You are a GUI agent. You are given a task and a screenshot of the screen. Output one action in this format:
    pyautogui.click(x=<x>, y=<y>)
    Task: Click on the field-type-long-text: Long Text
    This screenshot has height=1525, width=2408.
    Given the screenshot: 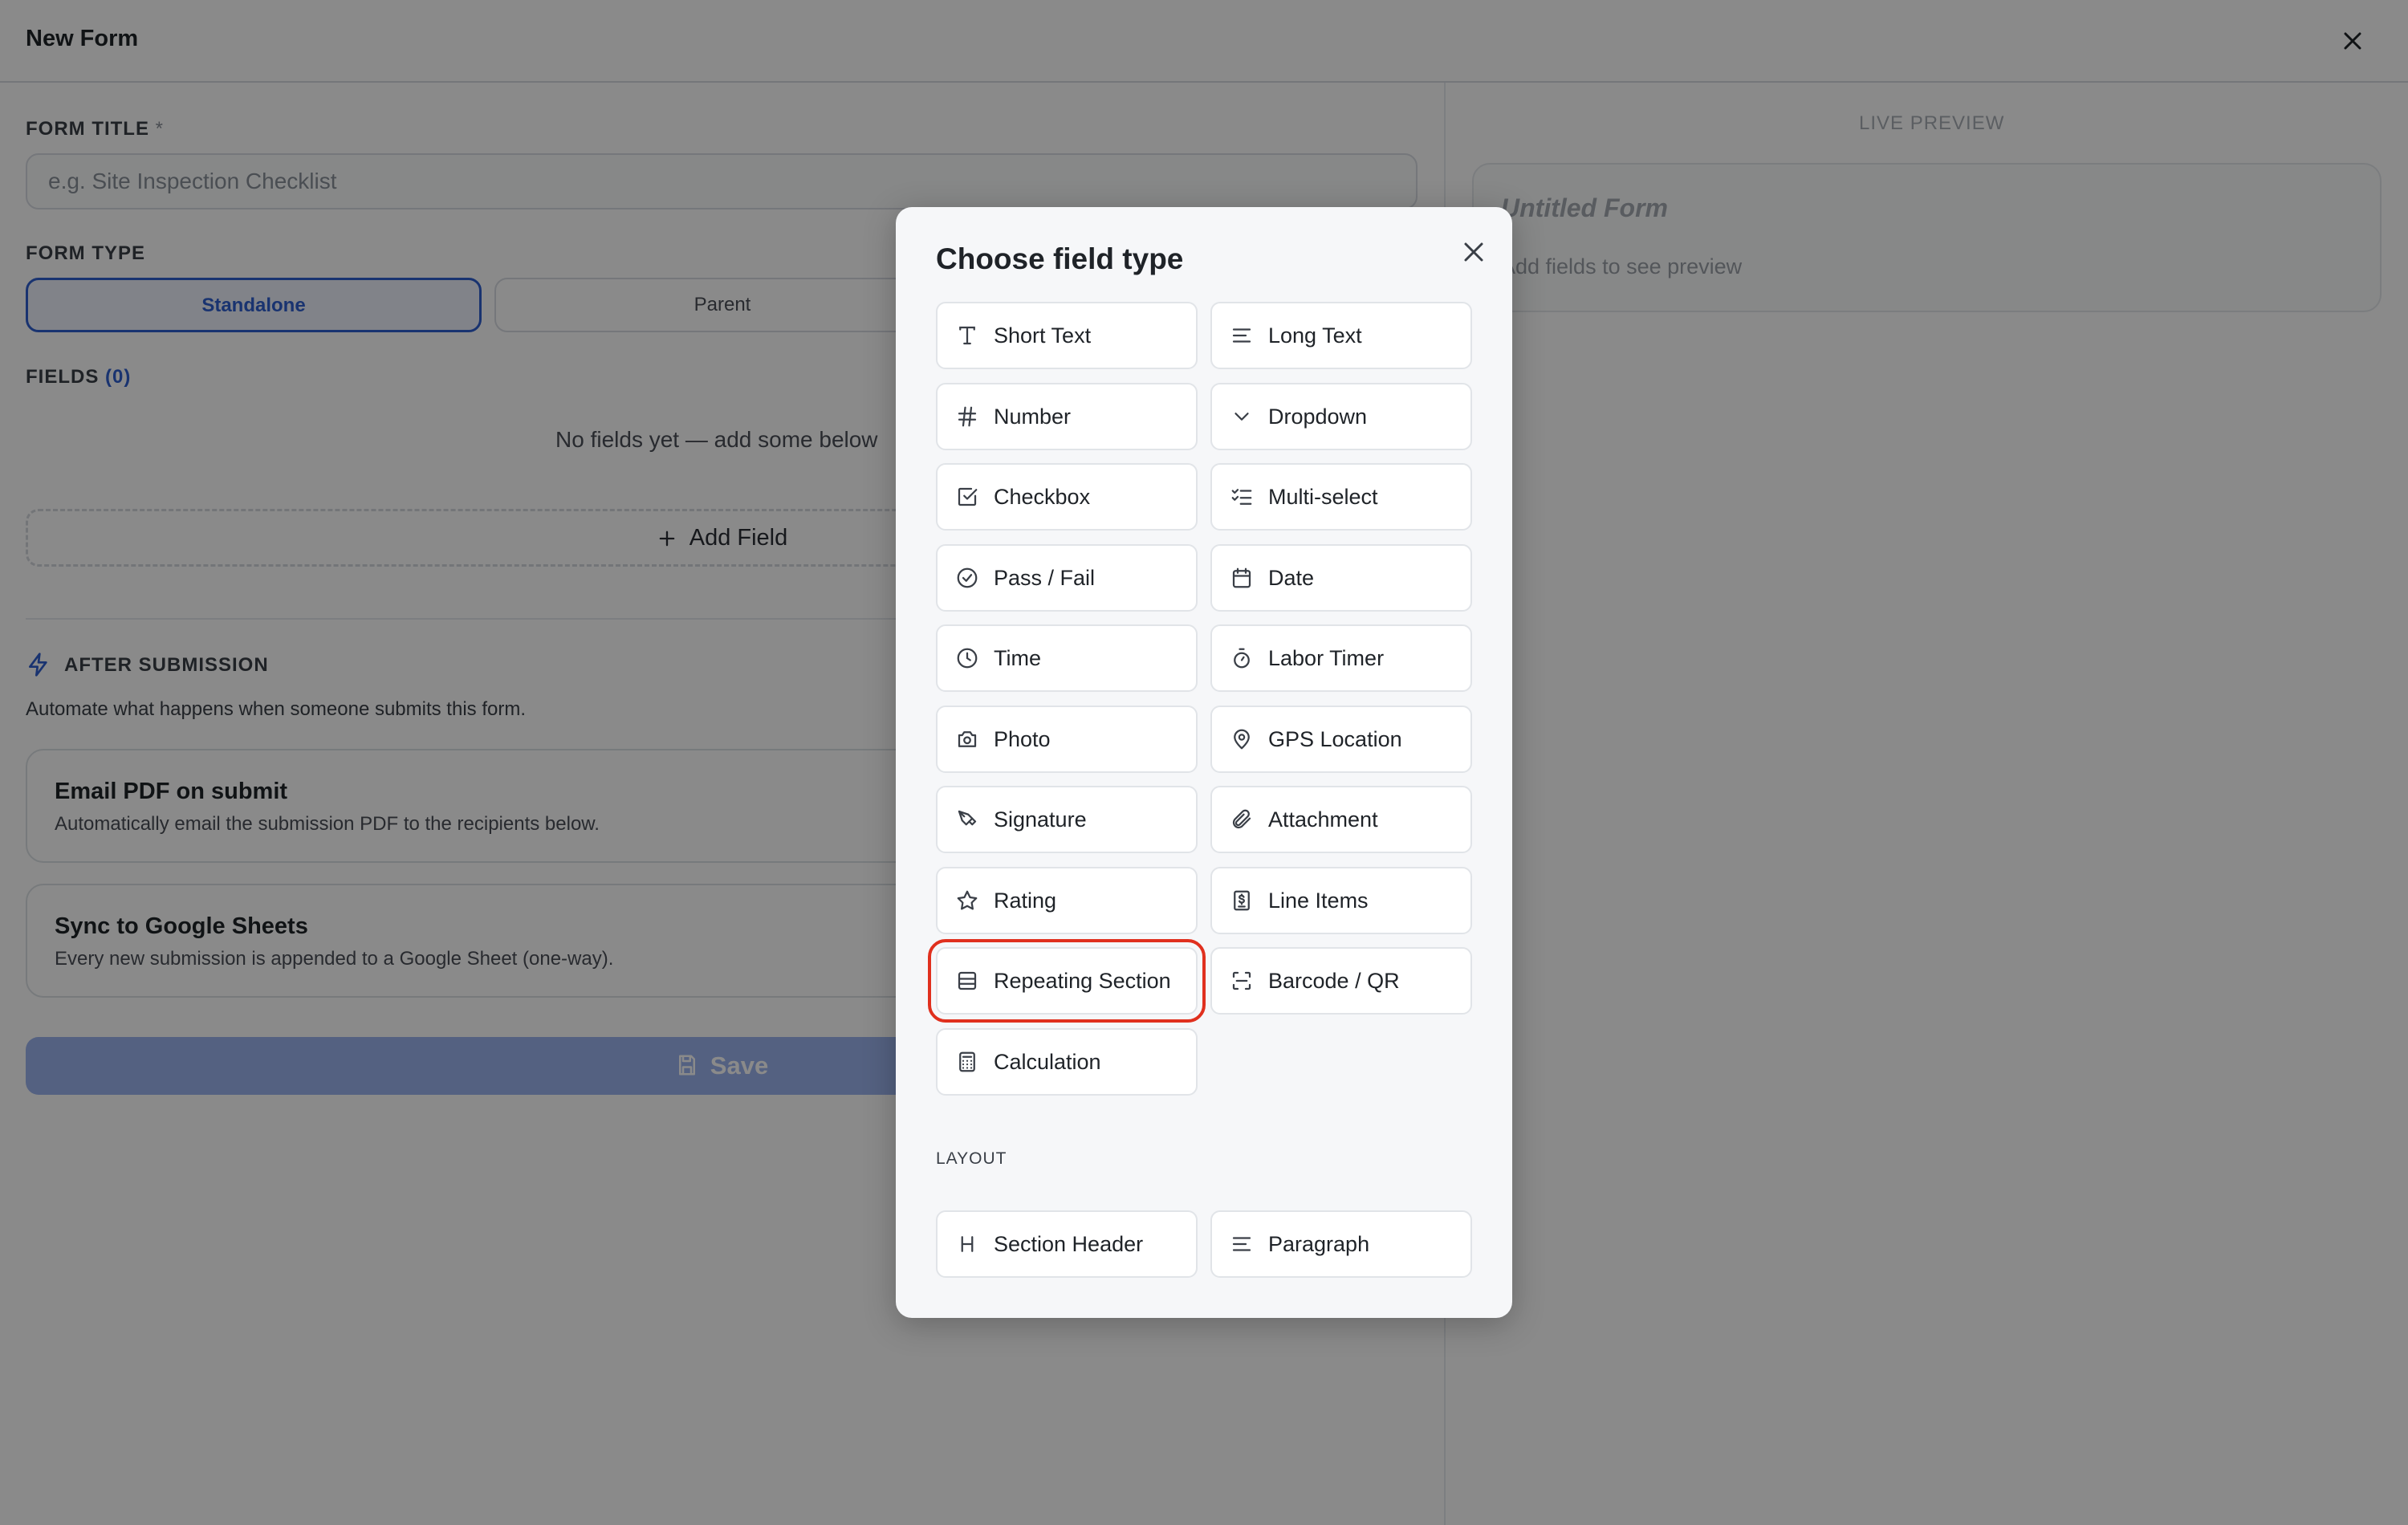 What is the action you would take?
    pyautogui.click(x=1341, y=335)
    